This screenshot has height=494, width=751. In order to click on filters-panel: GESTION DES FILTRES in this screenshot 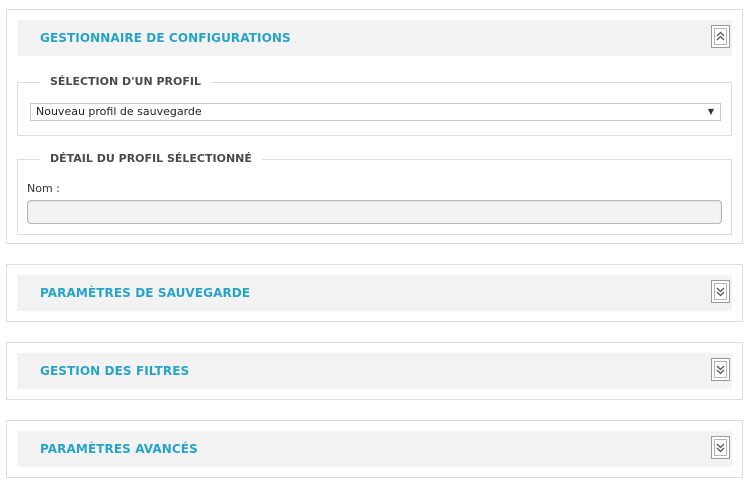, I will do `click(374, 371)`.